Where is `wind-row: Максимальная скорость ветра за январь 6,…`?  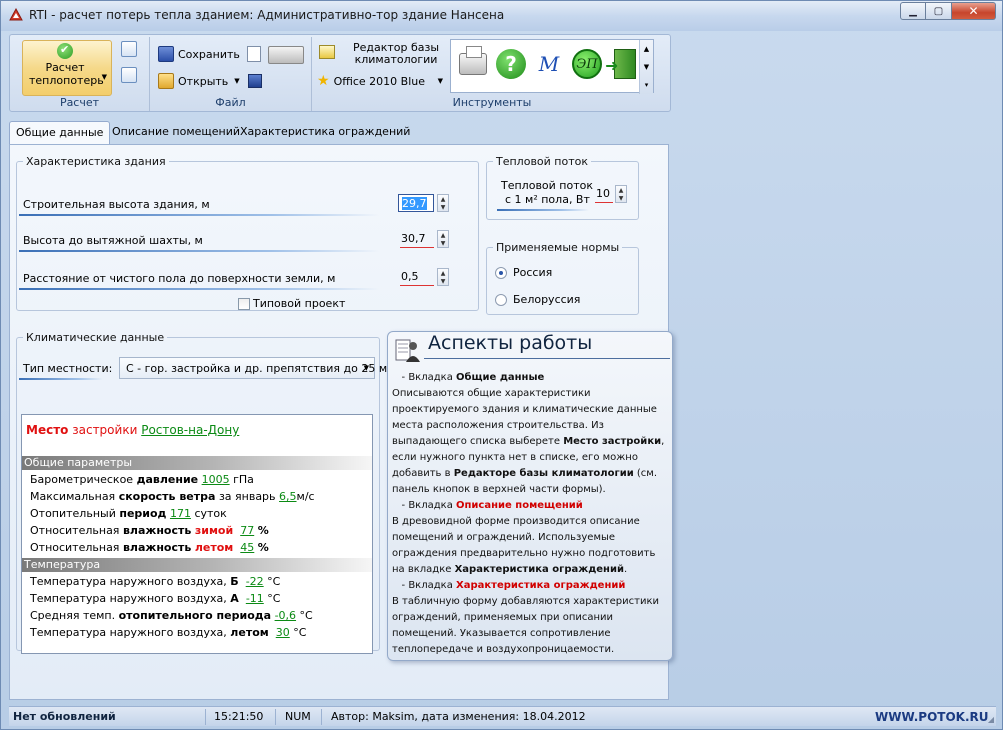
wind-row: Максимальная скорость ветра за январь 6,… is located at coordinates (172, 496).